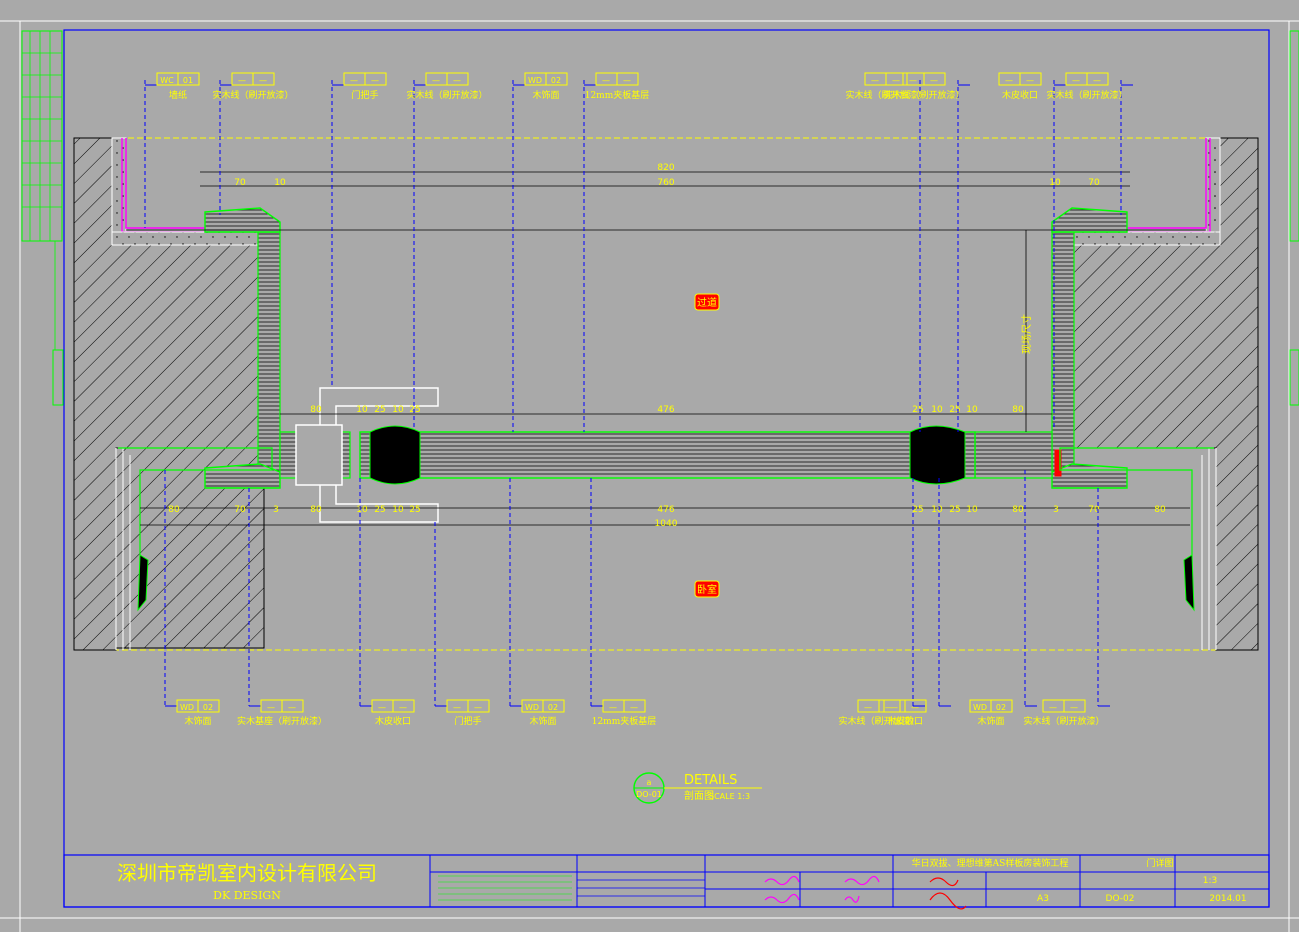 This screenshot has height=932, width=1299. I want to click on callout-bottom: — — 12mm夹板基层, so click(623, 602).